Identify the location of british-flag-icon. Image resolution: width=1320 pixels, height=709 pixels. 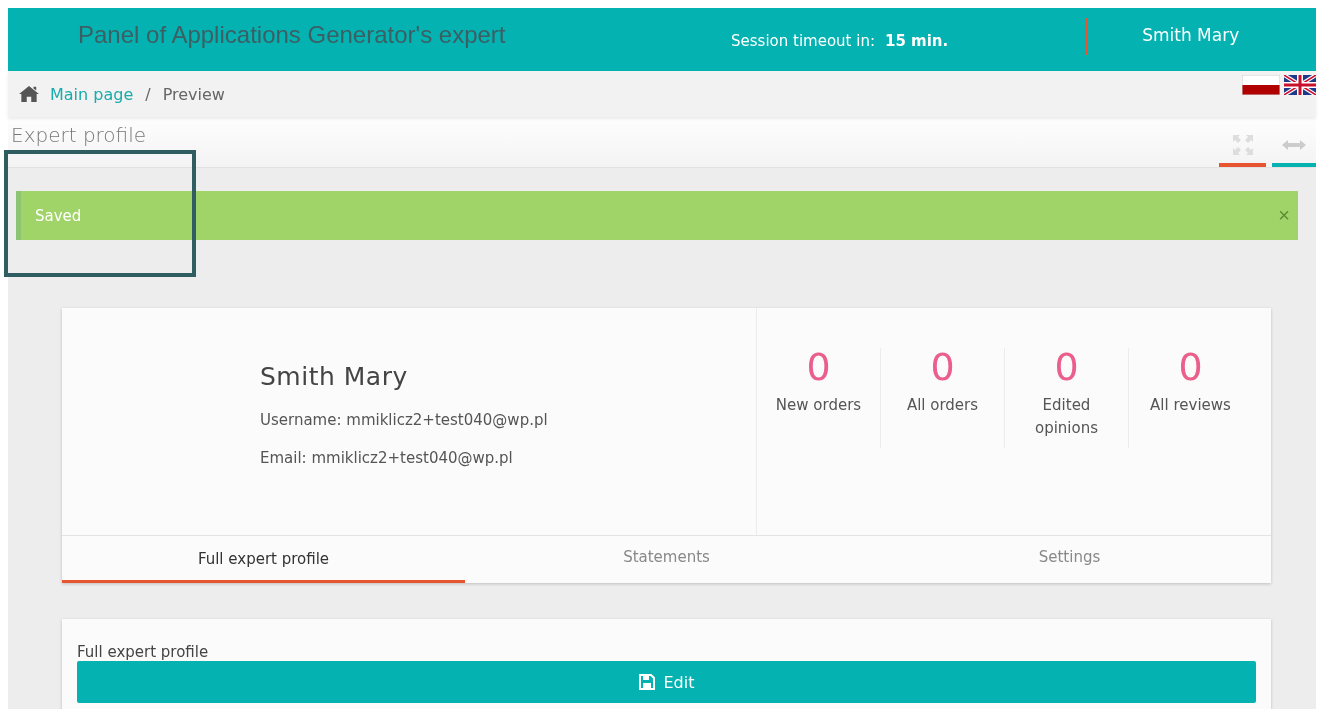
(1300, 85).